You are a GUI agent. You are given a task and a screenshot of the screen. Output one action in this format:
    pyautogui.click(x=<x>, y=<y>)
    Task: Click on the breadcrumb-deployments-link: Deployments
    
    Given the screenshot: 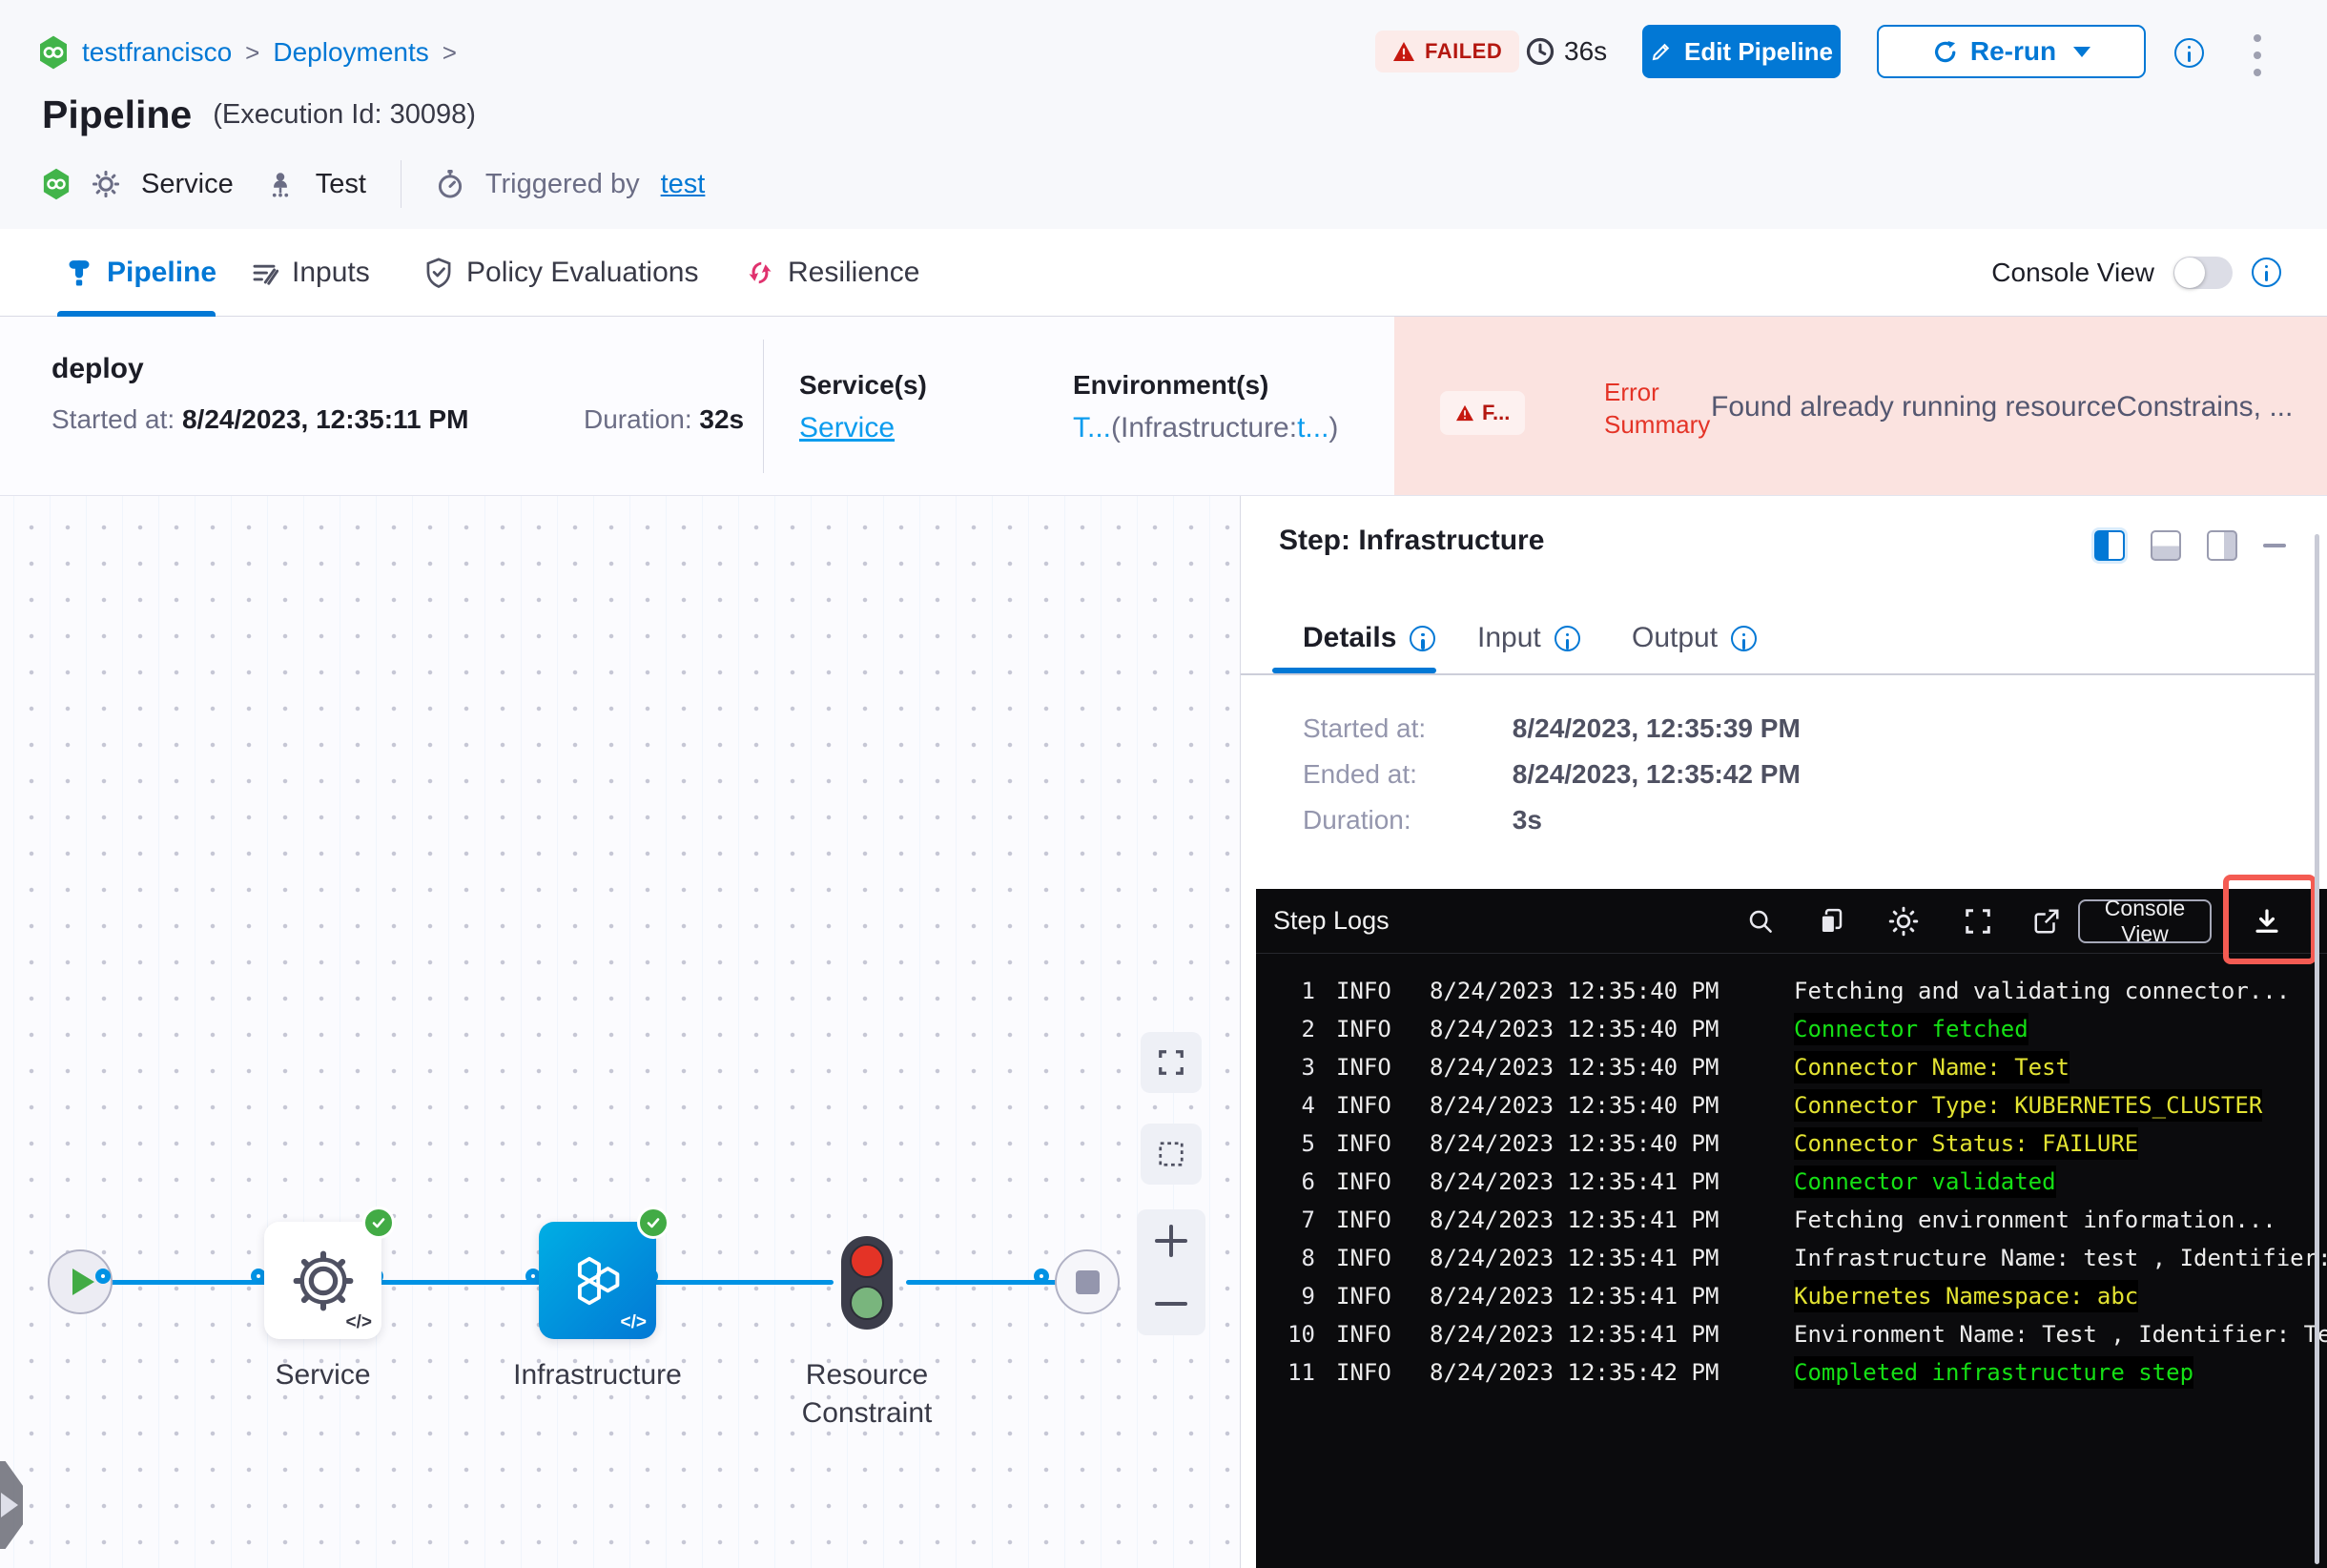 What is the action you would take?
    pyautogui.click(x=350, y=52)
    